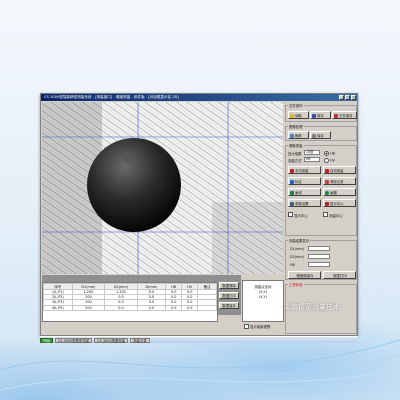 The image size is (400, 400). Describe the element at coordinates (46, 340) in the screenshot. I see `start-button: 开始` at that location.